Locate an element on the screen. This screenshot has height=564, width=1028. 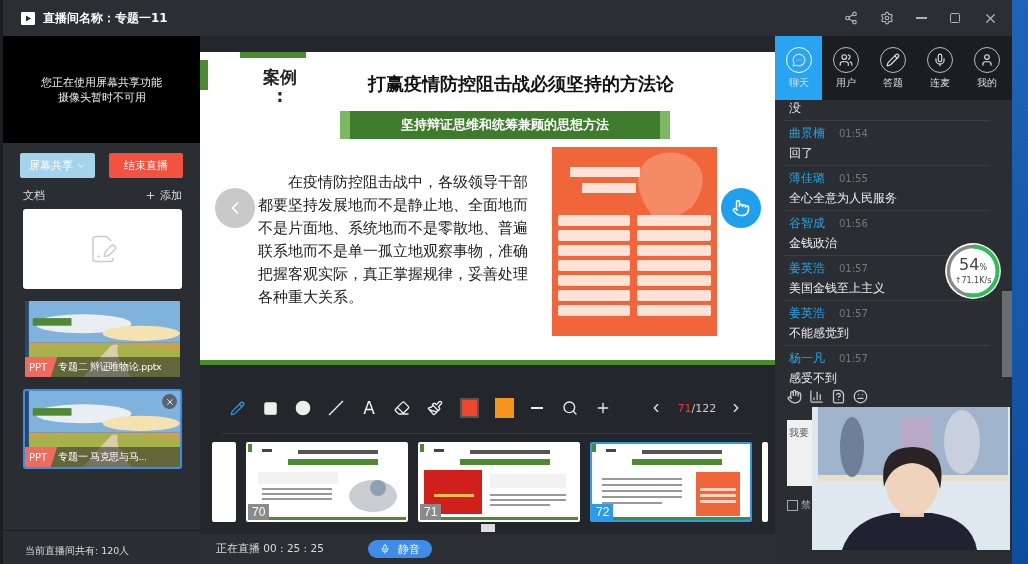
slide-subtitle-banner: 坚持辩证思维和统筹兼顾的思想方法 is located at coordinates (505, 125).